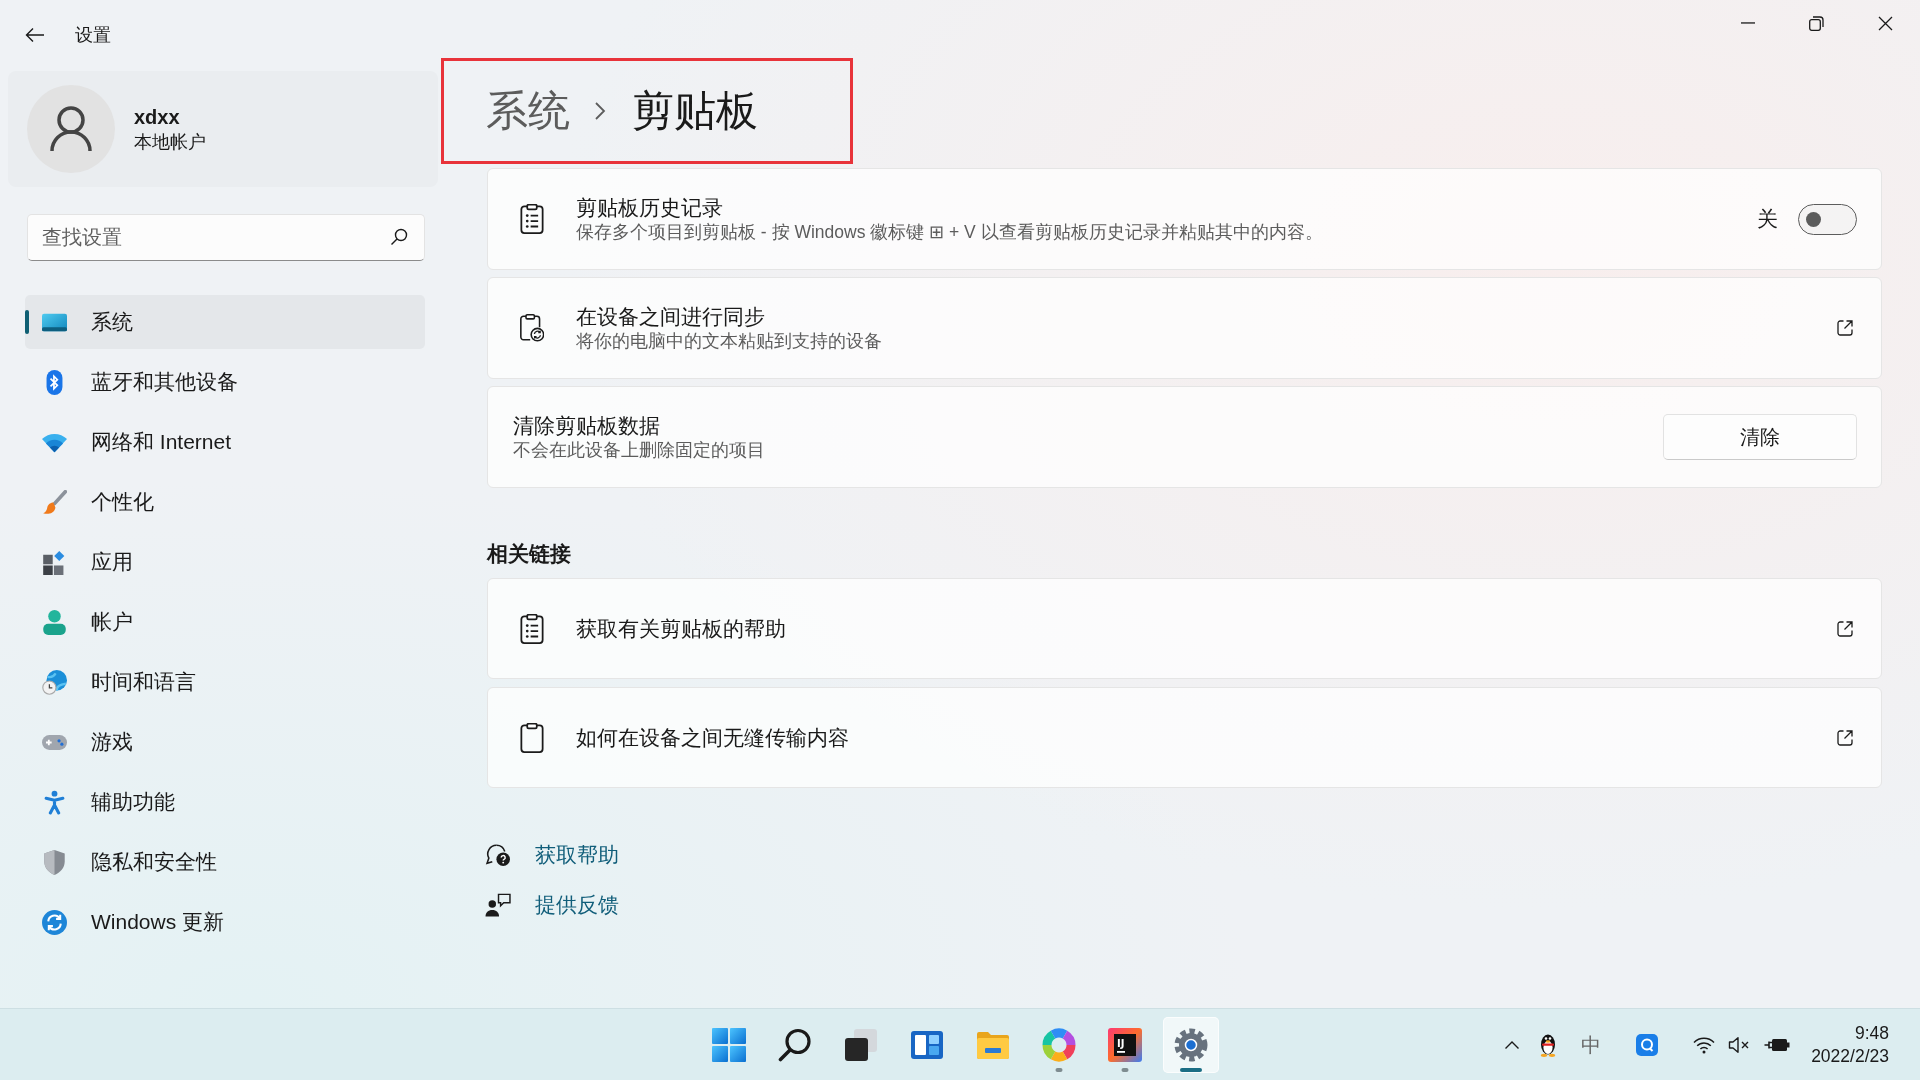 This screenshot has width=1920, height=1080. What do you see at coordinates (532, 328) in the screenshot?
I see `clipboard-sync-icon` at bounding box center [532, 328].